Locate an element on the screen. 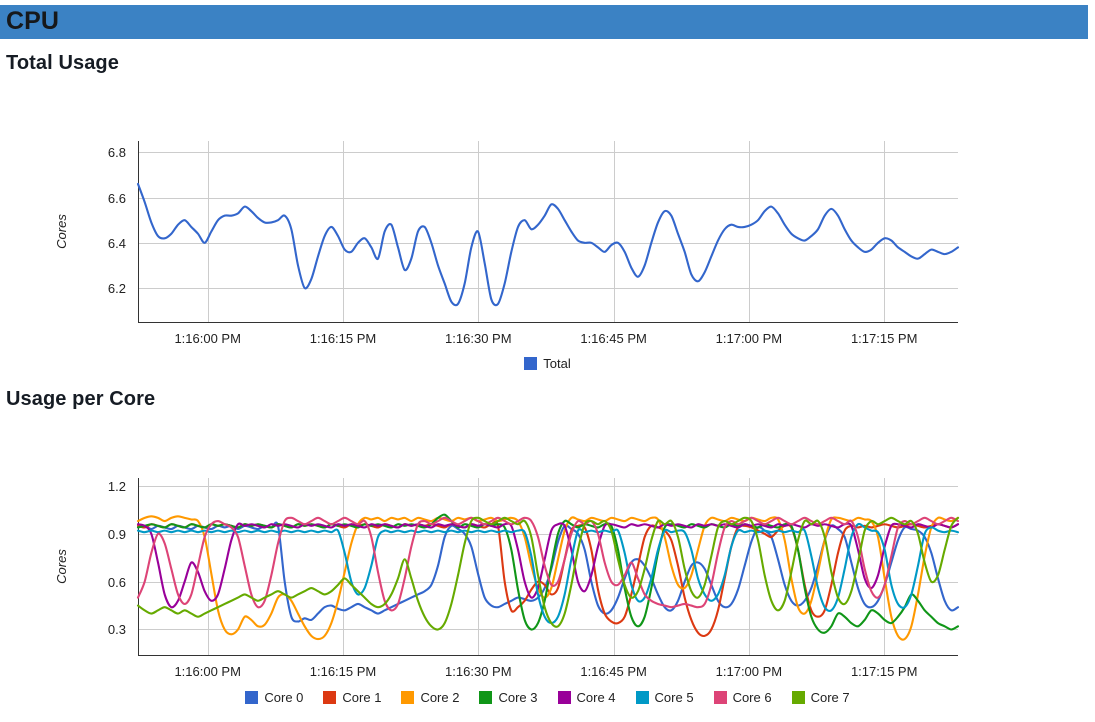  legend-label: Core 6 is located at coordinates (752, 697).